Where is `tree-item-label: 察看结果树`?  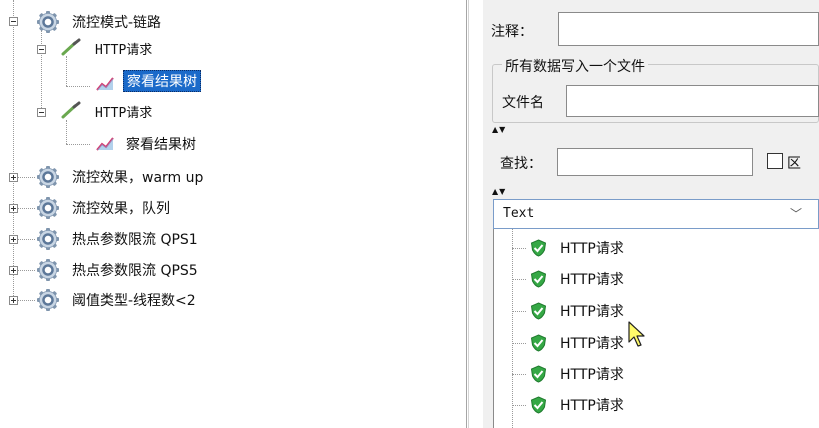
tree-item-label: 察看结果树 is located at coordinates (161, 144).